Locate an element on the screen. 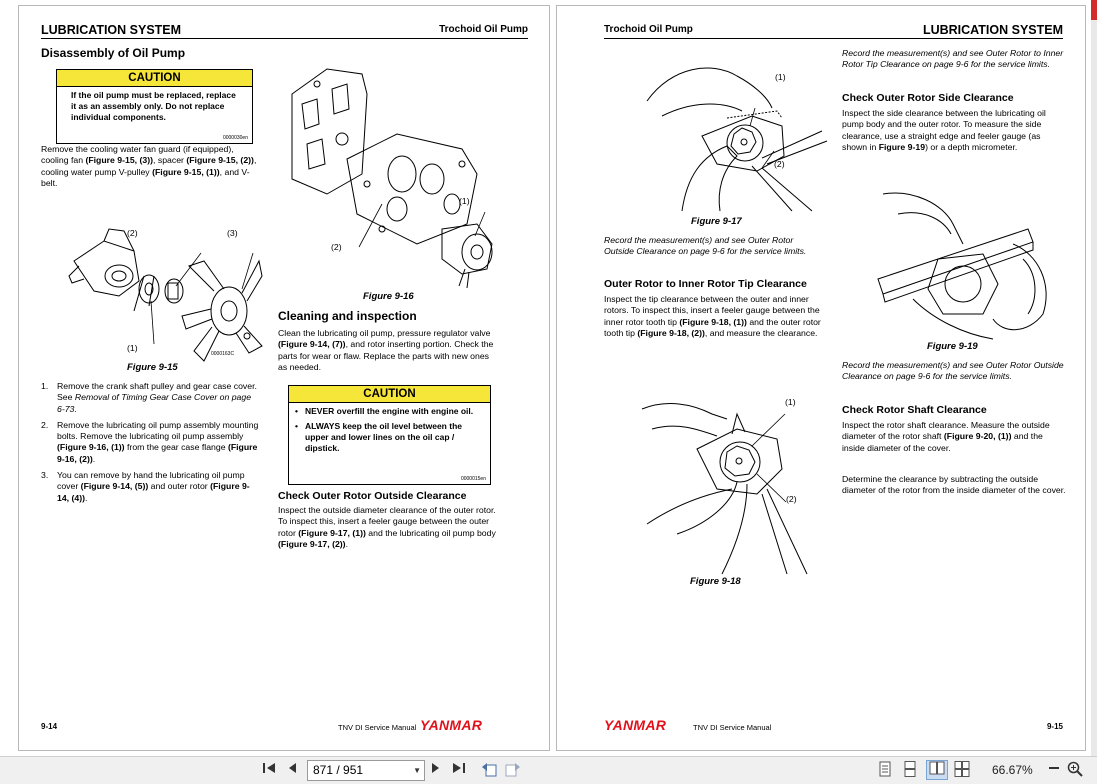  last-page-icon is located at coordinates (459, 770).